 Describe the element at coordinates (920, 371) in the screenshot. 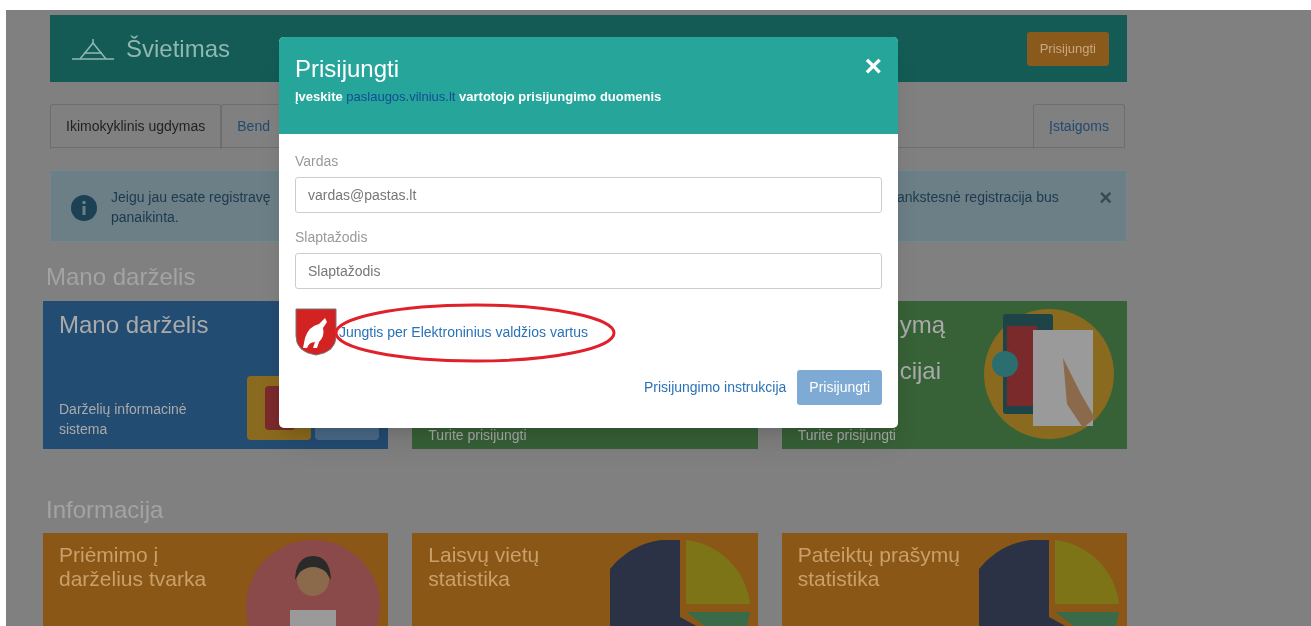

I see `card-title: cijai` at that location.